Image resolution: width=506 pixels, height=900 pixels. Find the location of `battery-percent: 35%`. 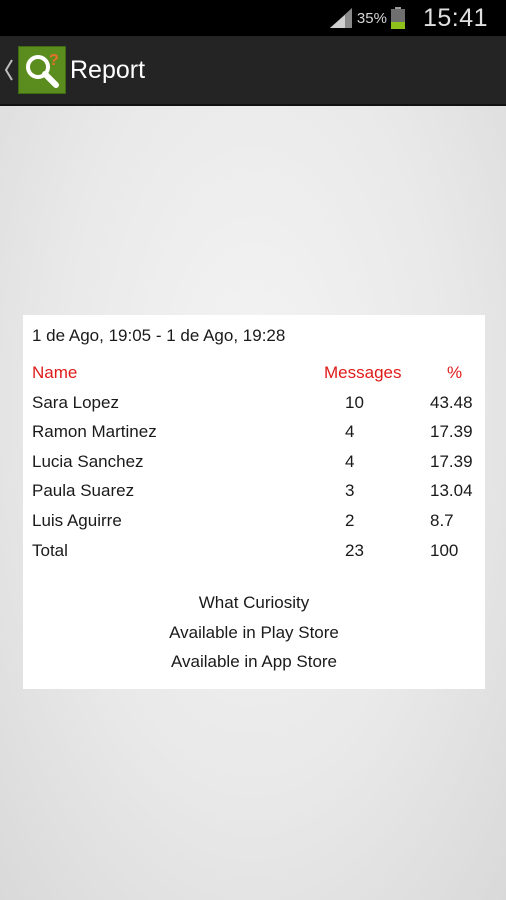

battery-percent: 35% is located at coordinates (371, 18).